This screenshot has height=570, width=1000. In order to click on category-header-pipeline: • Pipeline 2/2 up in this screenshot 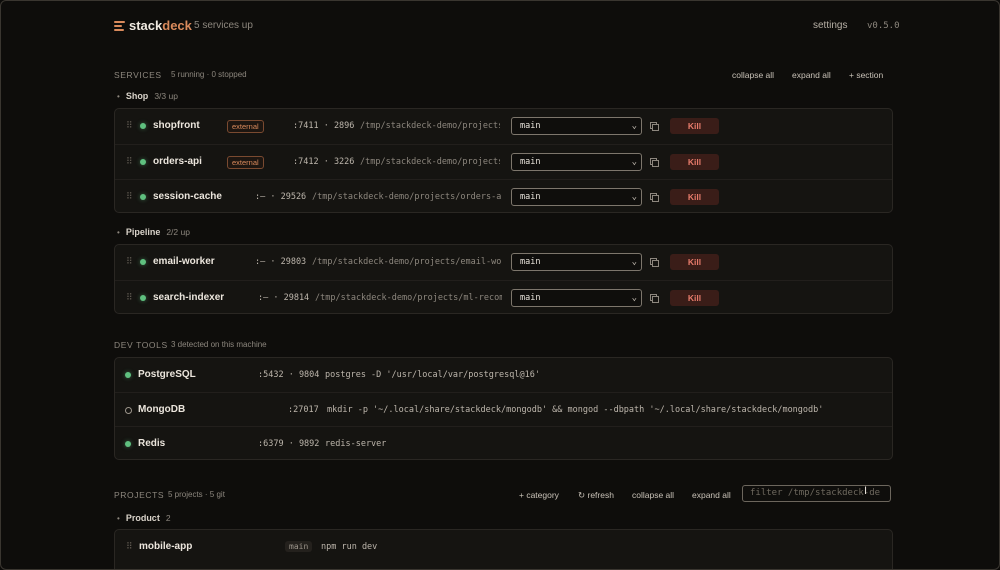, I will do `click(153, 232)`.